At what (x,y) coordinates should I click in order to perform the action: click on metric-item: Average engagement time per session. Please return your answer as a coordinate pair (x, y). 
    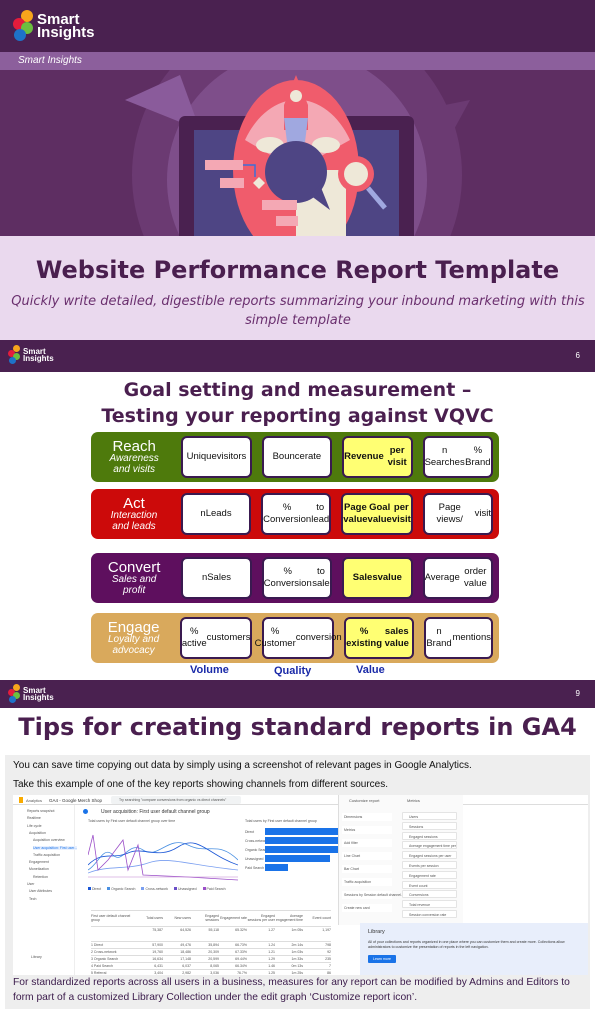
    Looking at the image, I should click on (429, 845).